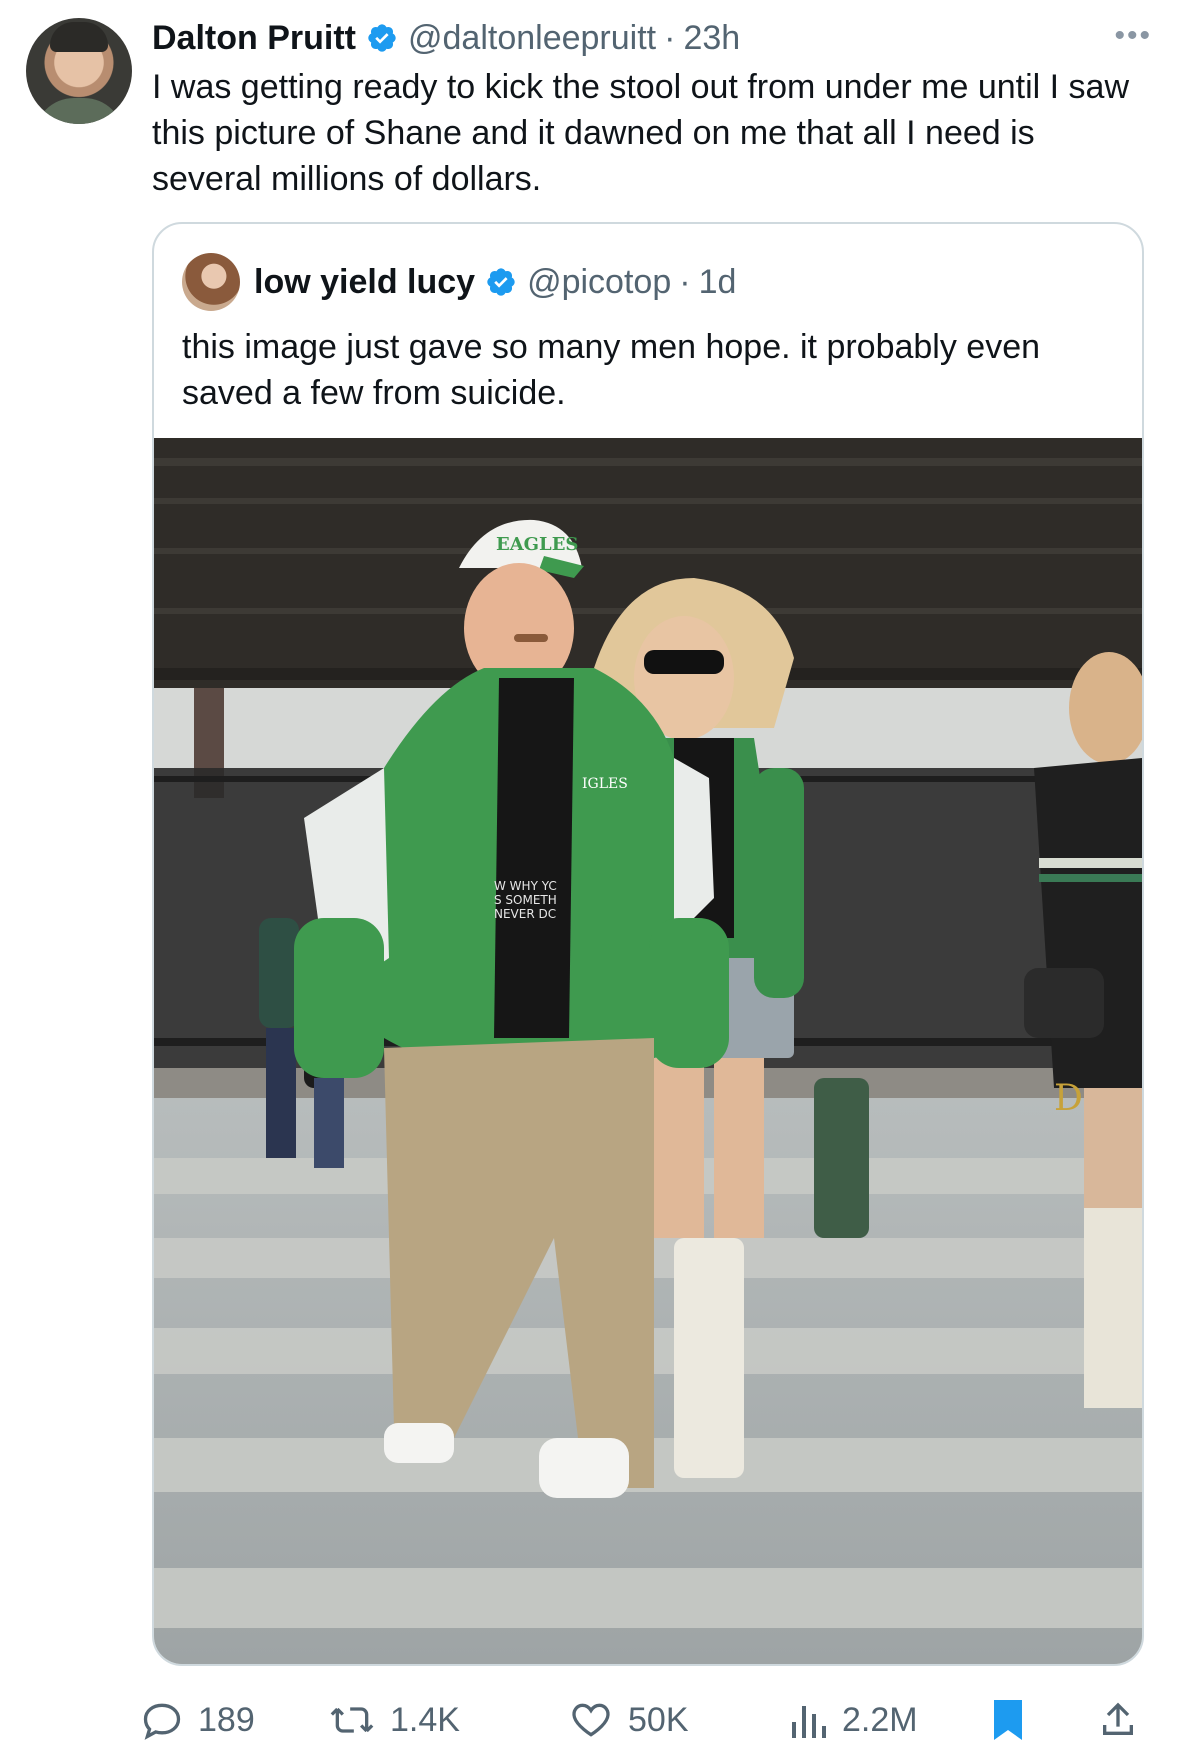 The image size is (1179, 1762). What do you see at coordinates (1064, 1003) in the screenshot?
I see `handbag` at bounding box center [1064, 1003].